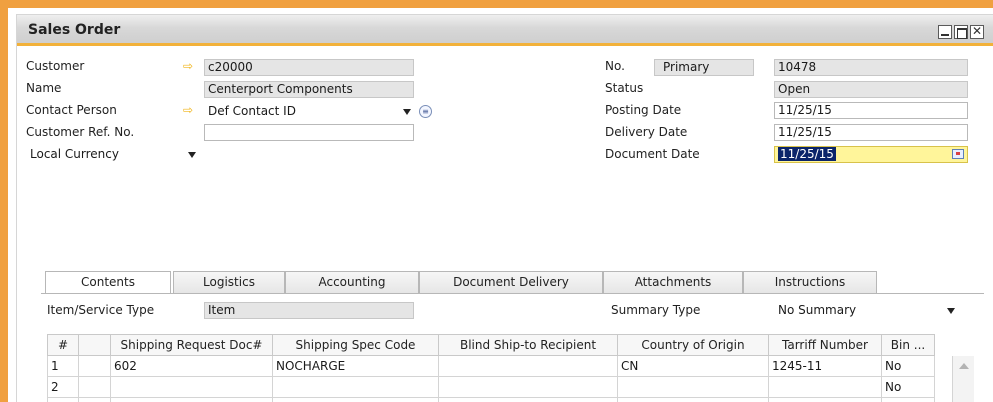 The image size is (993, 402). What do you see at coordinates (63, 387) in the screenshot?
I see `row-number-cell: 2` at bounding box center [63, 387].